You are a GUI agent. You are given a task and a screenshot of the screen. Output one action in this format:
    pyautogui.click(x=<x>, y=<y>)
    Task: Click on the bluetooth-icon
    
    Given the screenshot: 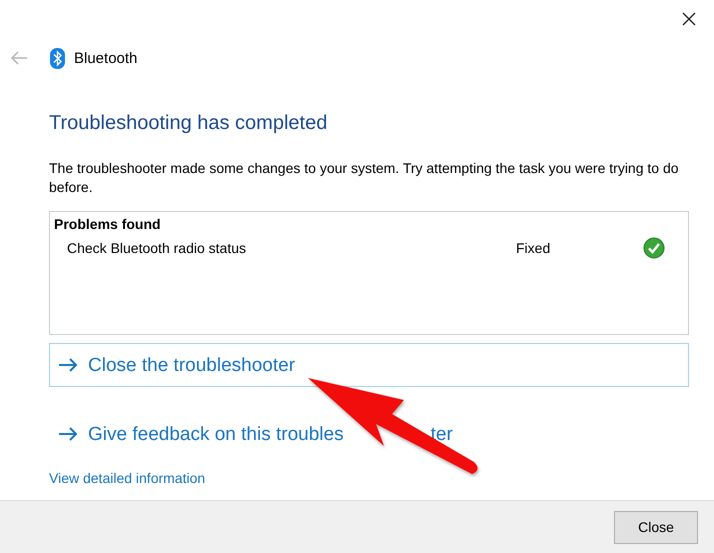 What is the action you would take?
    pyautogui.click(x=57, y=58)
    